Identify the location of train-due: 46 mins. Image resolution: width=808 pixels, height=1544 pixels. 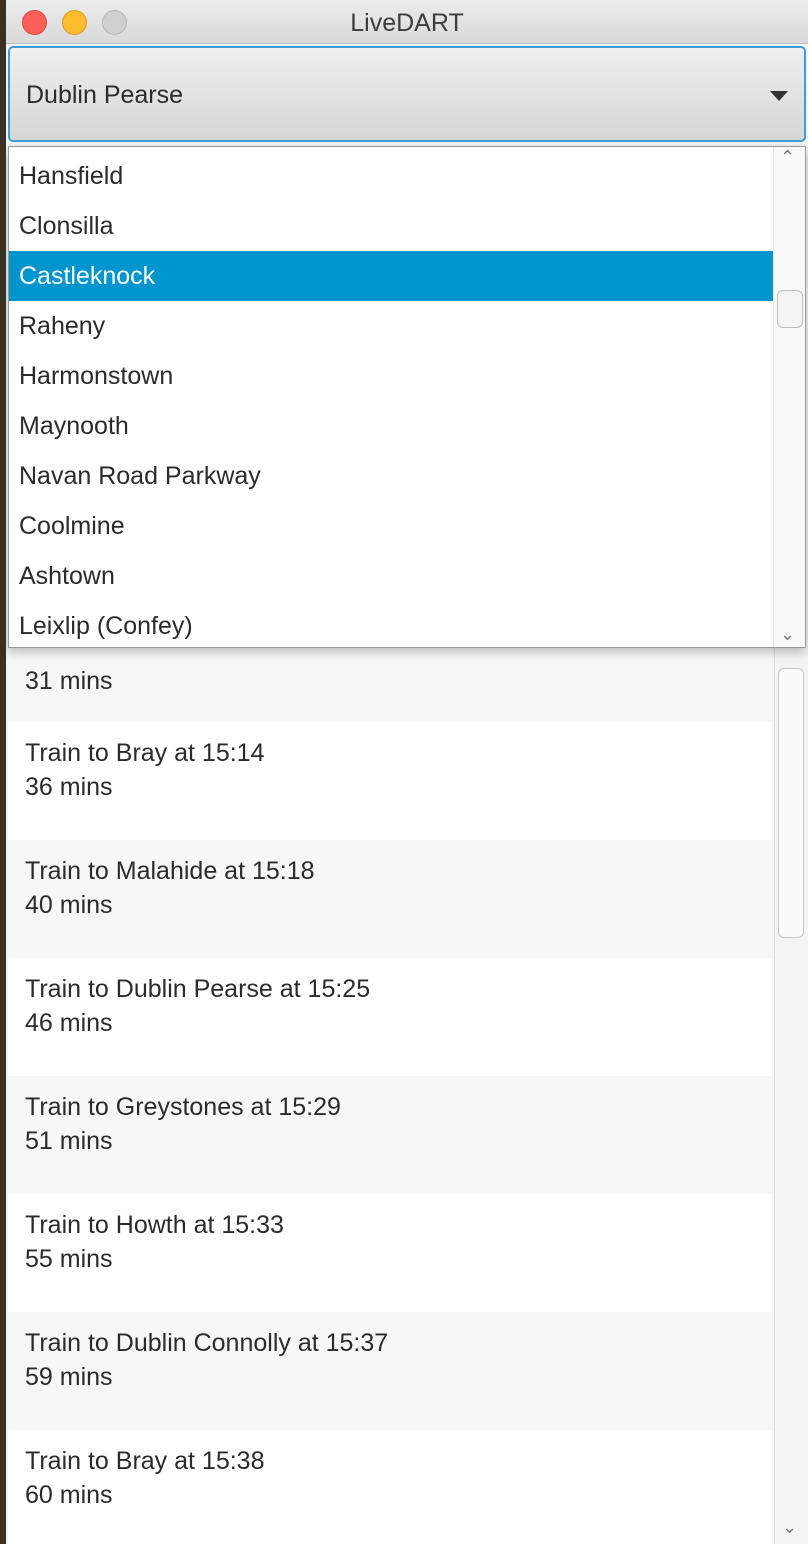
(69, 1023).